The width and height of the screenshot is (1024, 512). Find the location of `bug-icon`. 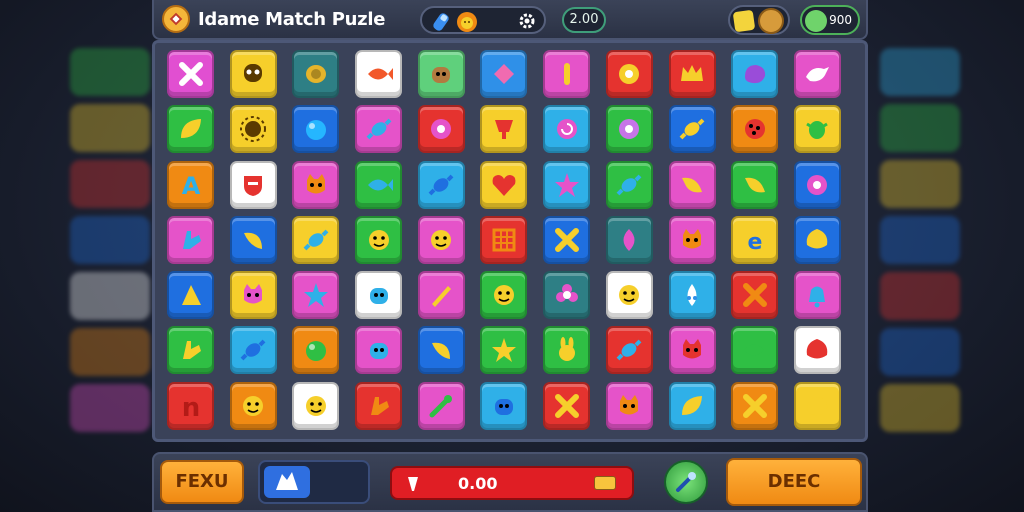

bug-icon is located at coordinates (817, 129).